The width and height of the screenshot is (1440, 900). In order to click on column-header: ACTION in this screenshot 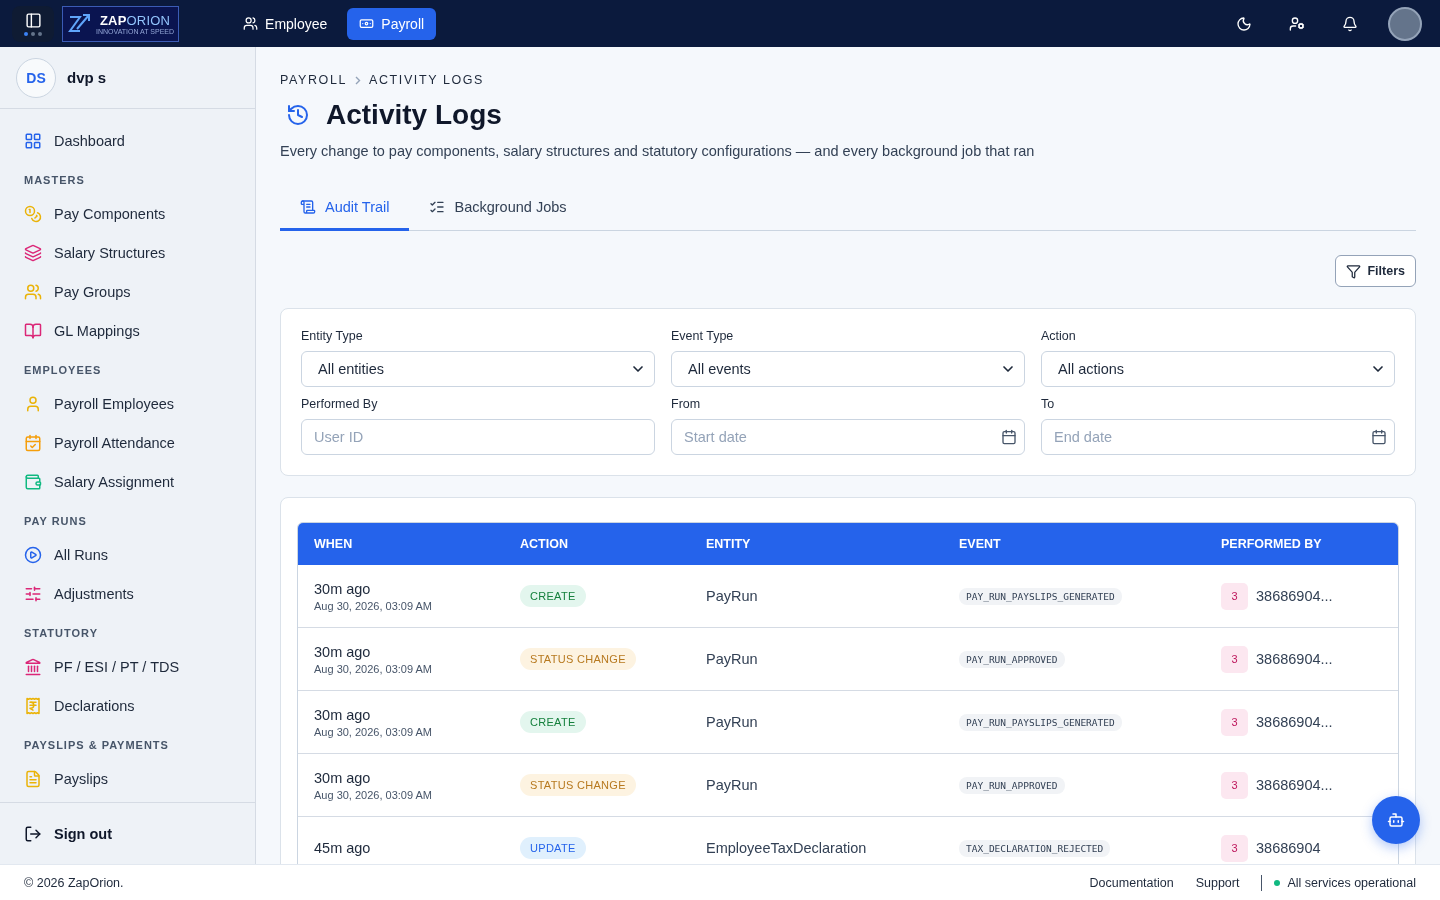, I will do `click(544, 544)`.